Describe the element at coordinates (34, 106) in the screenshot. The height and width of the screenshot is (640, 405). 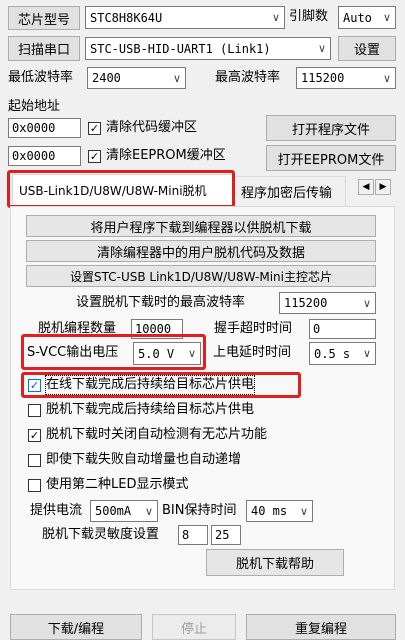
I see `start-address-label: 起始地址` at that location.